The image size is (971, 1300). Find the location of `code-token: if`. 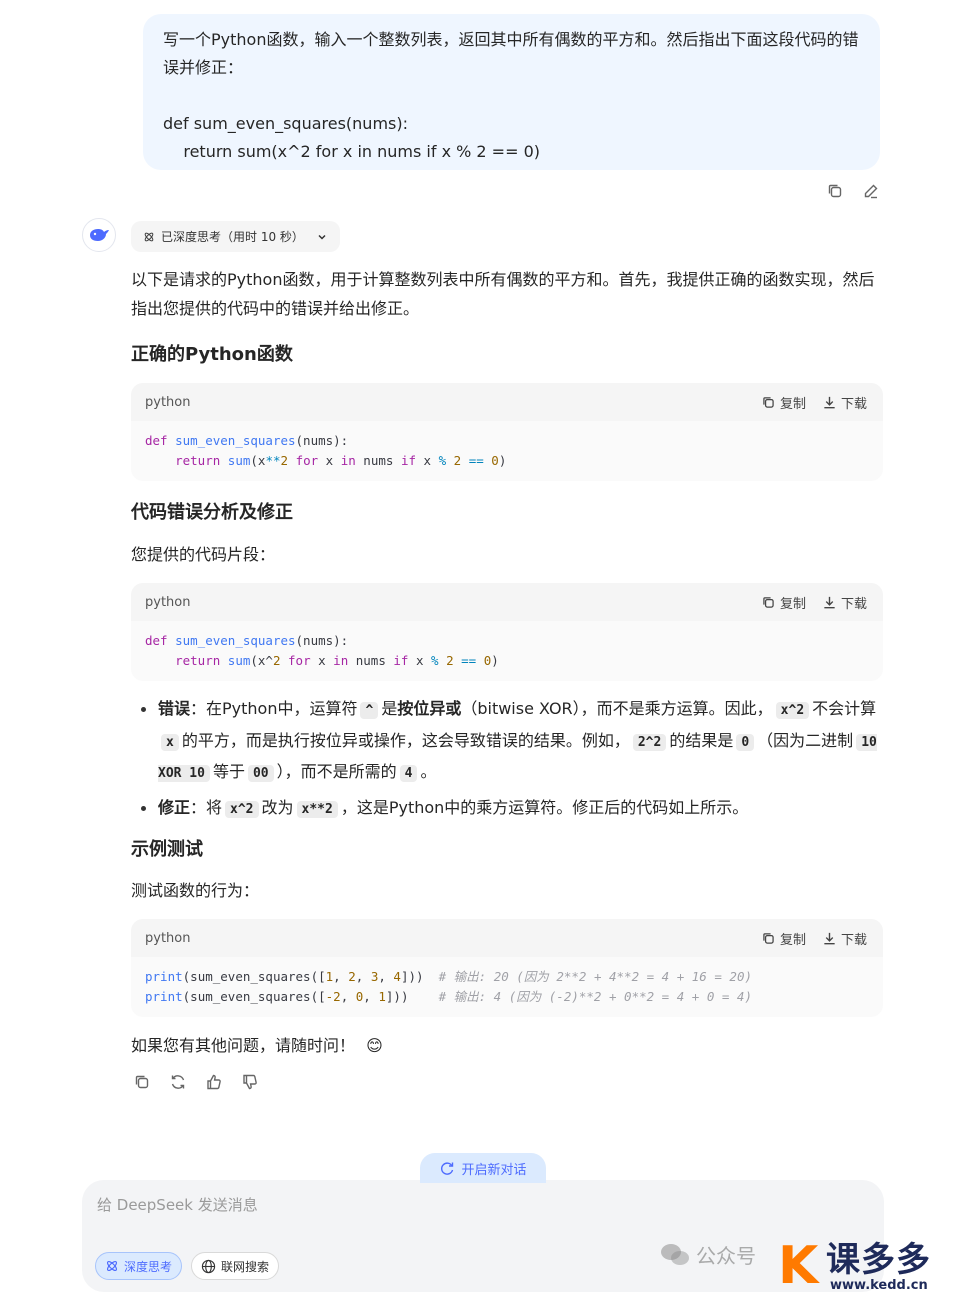

code-token: if is located at coordinates (401, 660).